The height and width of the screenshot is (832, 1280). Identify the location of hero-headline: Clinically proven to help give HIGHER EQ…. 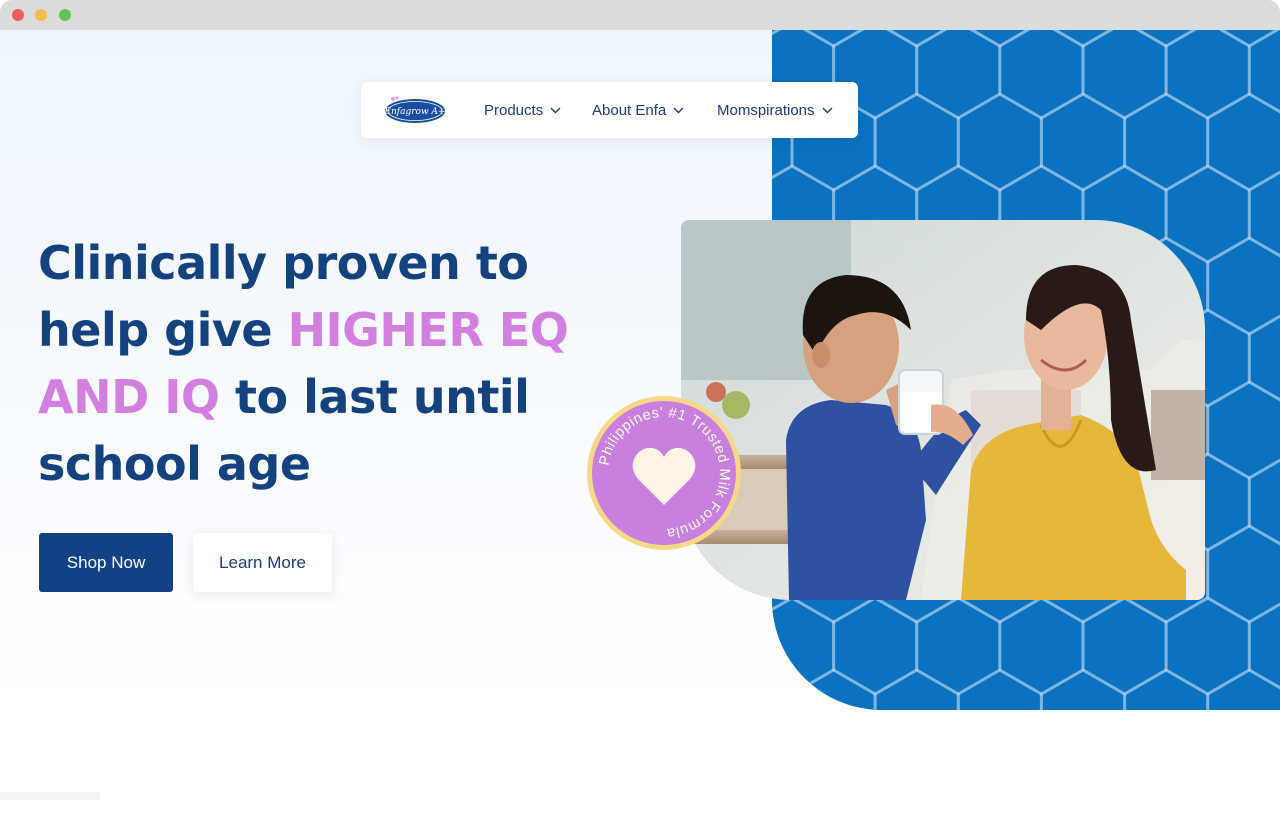
(318, 364).